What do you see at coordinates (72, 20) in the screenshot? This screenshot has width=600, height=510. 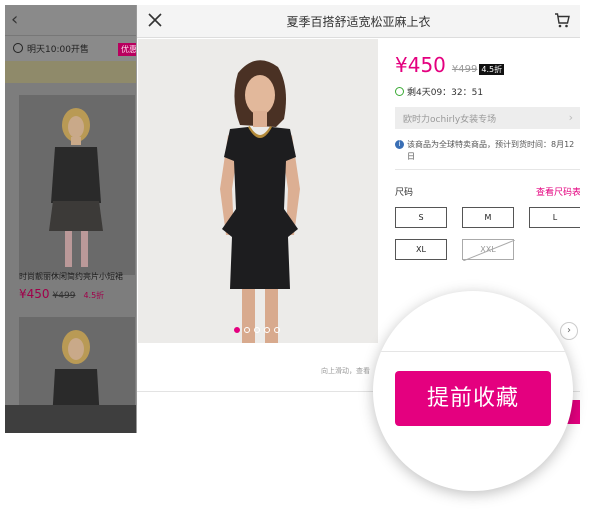 I see `background-topbar: ‹` at bounding box center [72, 20].